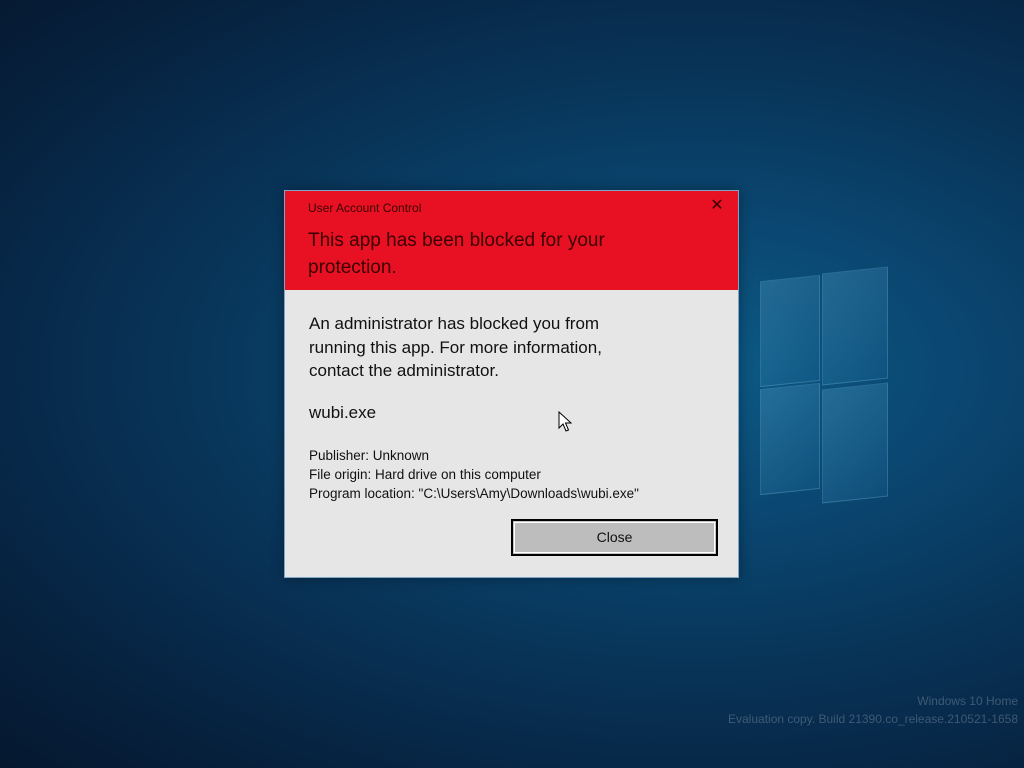 This screenshot has height=768, width=1024. Describe the element at coordinates (565, 421) in the screenshot. I see `mouse-pointer-icon` at that location.